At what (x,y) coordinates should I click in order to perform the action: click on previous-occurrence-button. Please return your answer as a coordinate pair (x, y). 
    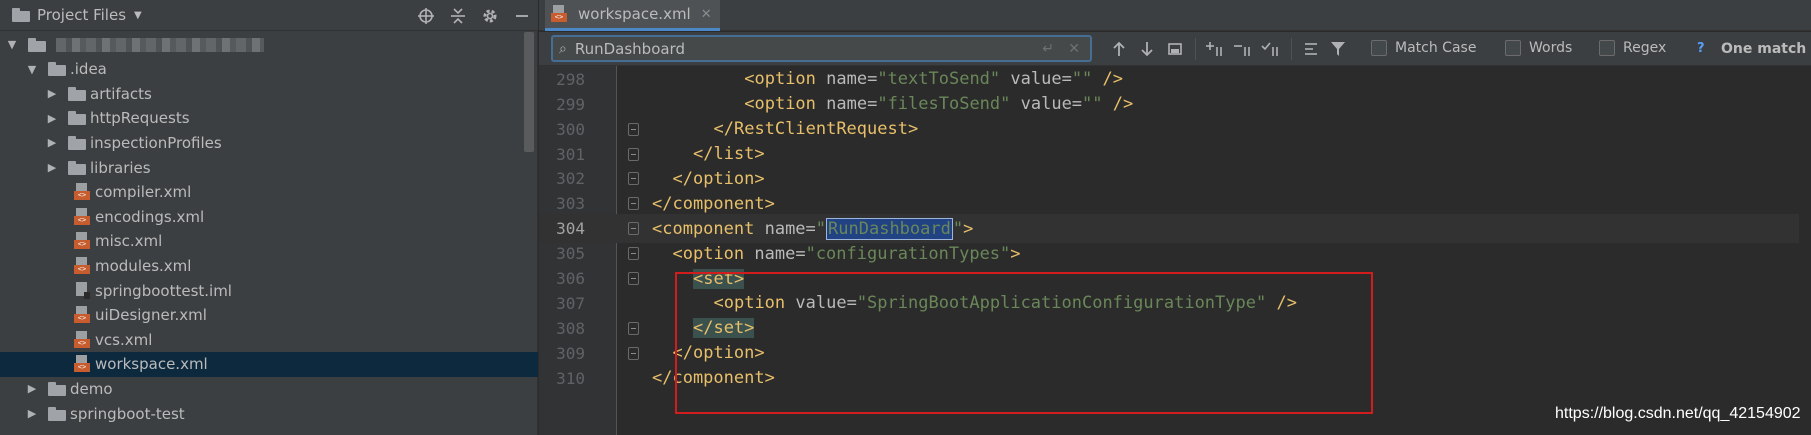
    Looking at the image, I should click on (1119, 49).